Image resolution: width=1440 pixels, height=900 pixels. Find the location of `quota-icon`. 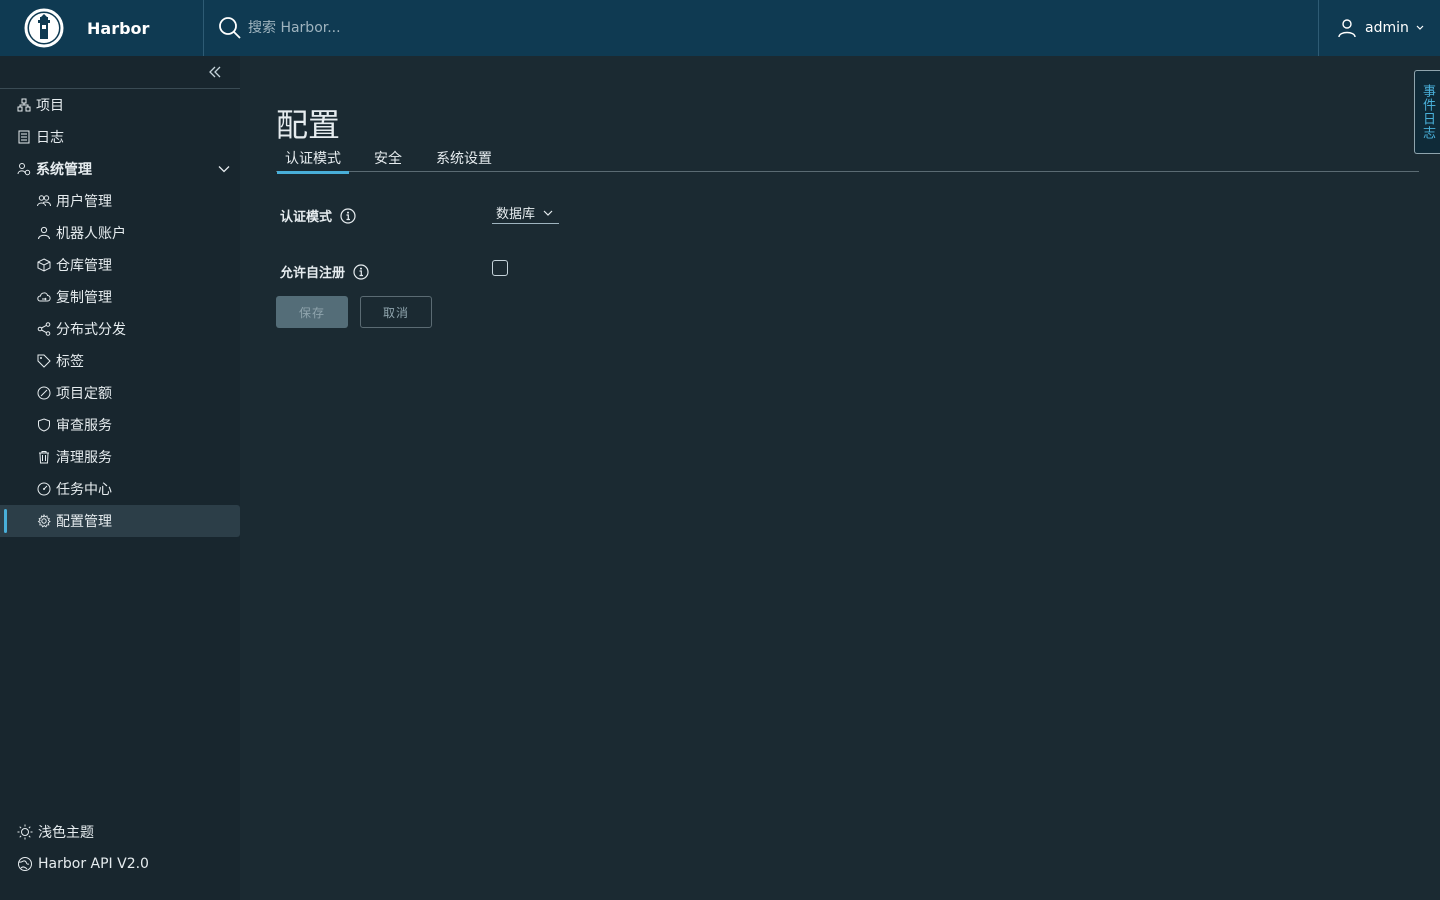

quota-icon is located at coordinates (44, 393).